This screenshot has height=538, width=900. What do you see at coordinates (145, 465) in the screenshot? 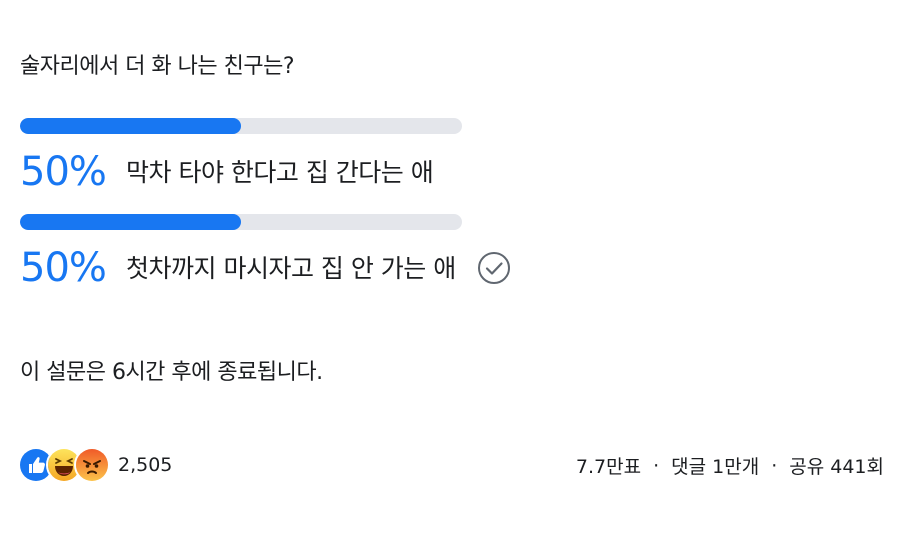
I see `reaction-count: 2,505` at bounding box center [145, 465].